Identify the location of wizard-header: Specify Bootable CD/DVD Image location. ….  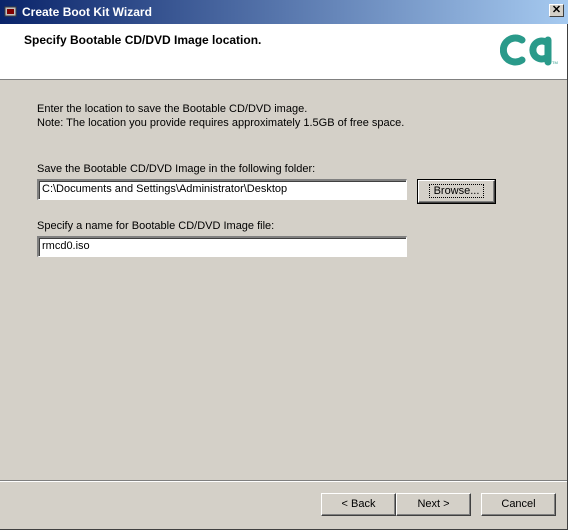
(284, 52).